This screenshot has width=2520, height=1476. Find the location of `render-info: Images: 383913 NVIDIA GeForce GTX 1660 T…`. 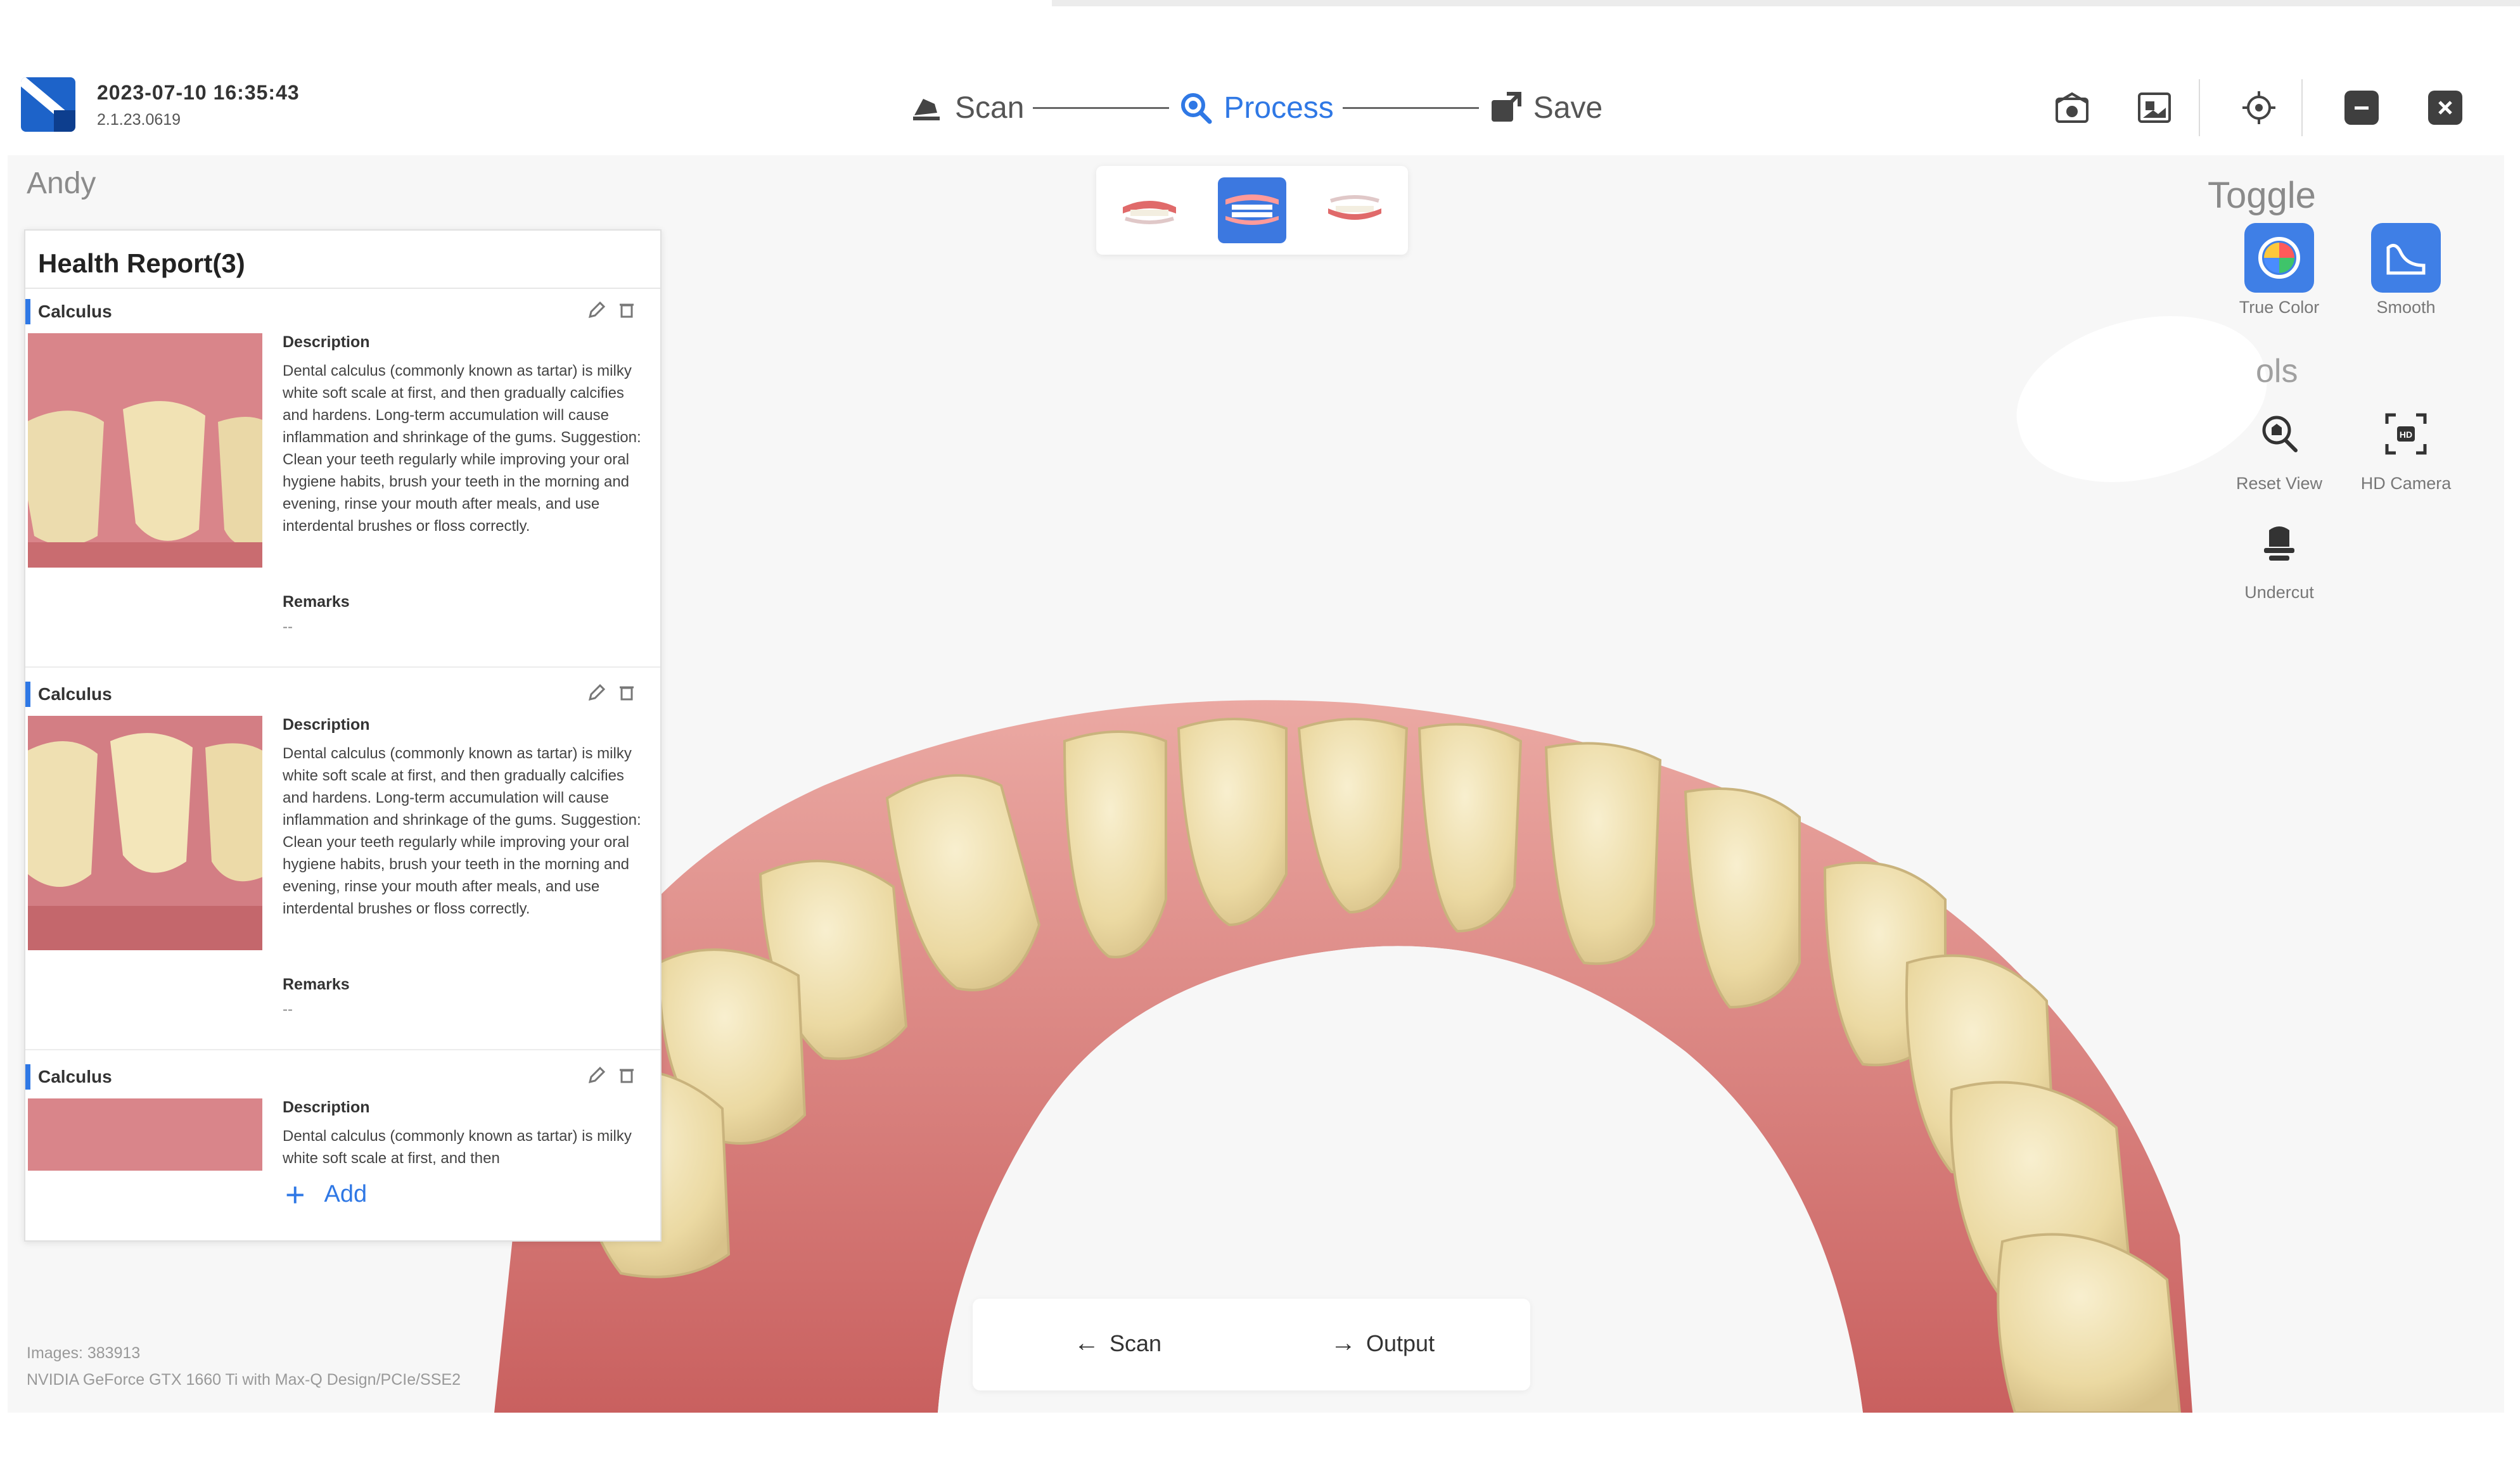

render-info: Images: 383913 NVIDIA GeForce GTX 1660 T… is located at coordinates (244, 1367).